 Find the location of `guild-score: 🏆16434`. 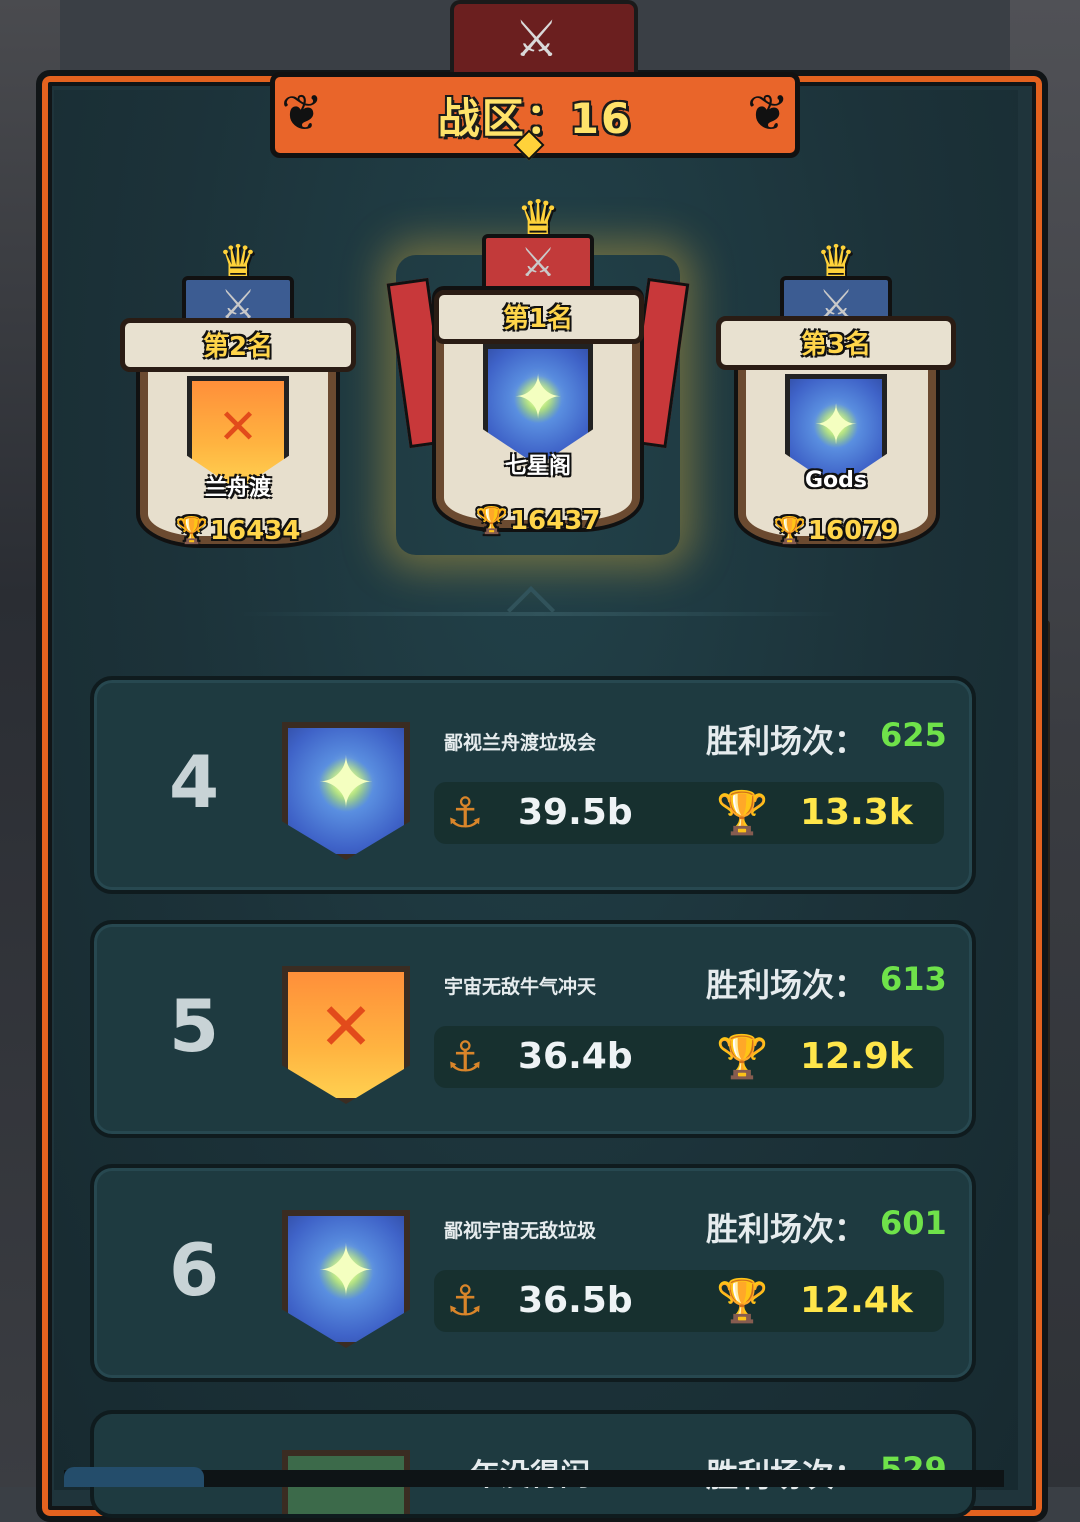

guild-score: 🏆16434 is located at coordinates (238, 531).